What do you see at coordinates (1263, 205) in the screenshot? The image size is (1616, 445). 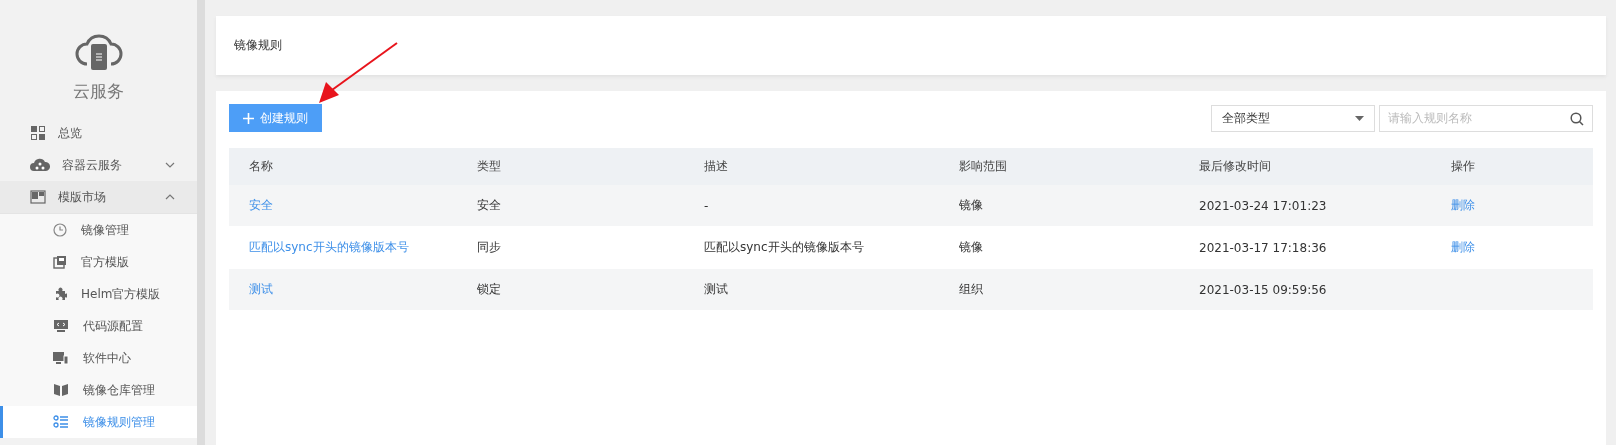 I see `table-cell: 2021-03-24 17:01:23` at bounding box center [1263, 205].